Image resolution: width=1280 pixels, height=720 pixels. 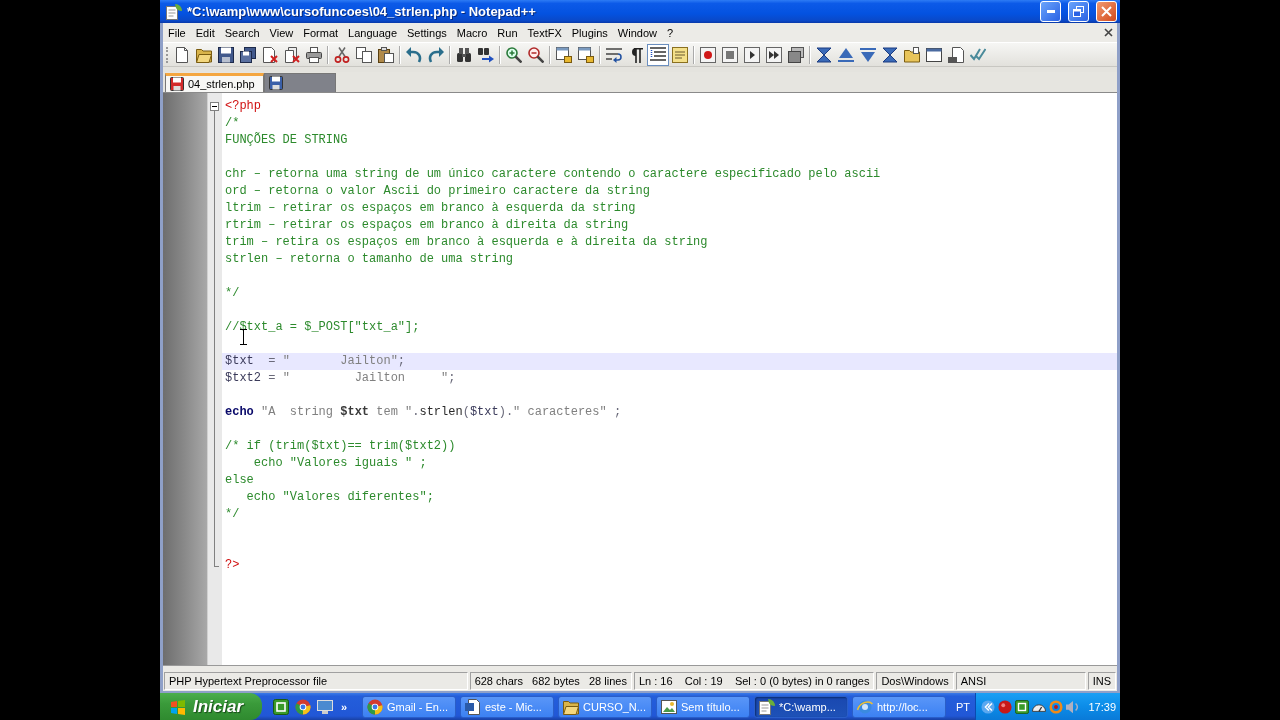 What do you see at coordinates (544, 32) in the screenshot?
I see `menu-item: TextFX` at bounding box center [544, 32].